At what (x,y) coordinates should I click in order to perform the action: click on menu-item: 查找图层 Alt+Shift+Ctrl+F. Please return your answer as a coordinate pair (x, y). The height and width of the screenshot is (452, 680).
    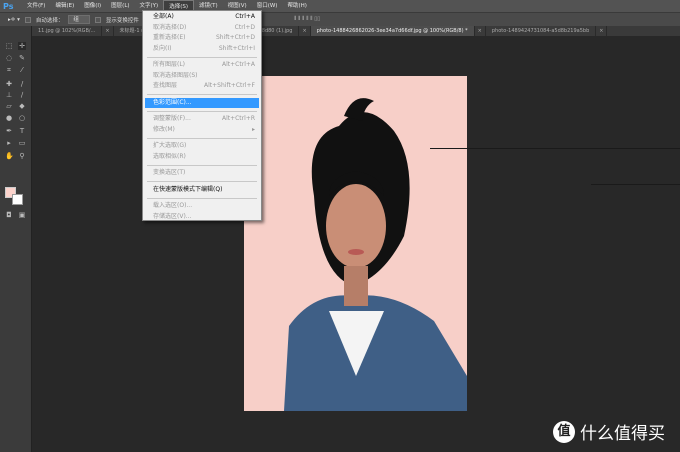
    Looking at the image, I should click on (202, 86).